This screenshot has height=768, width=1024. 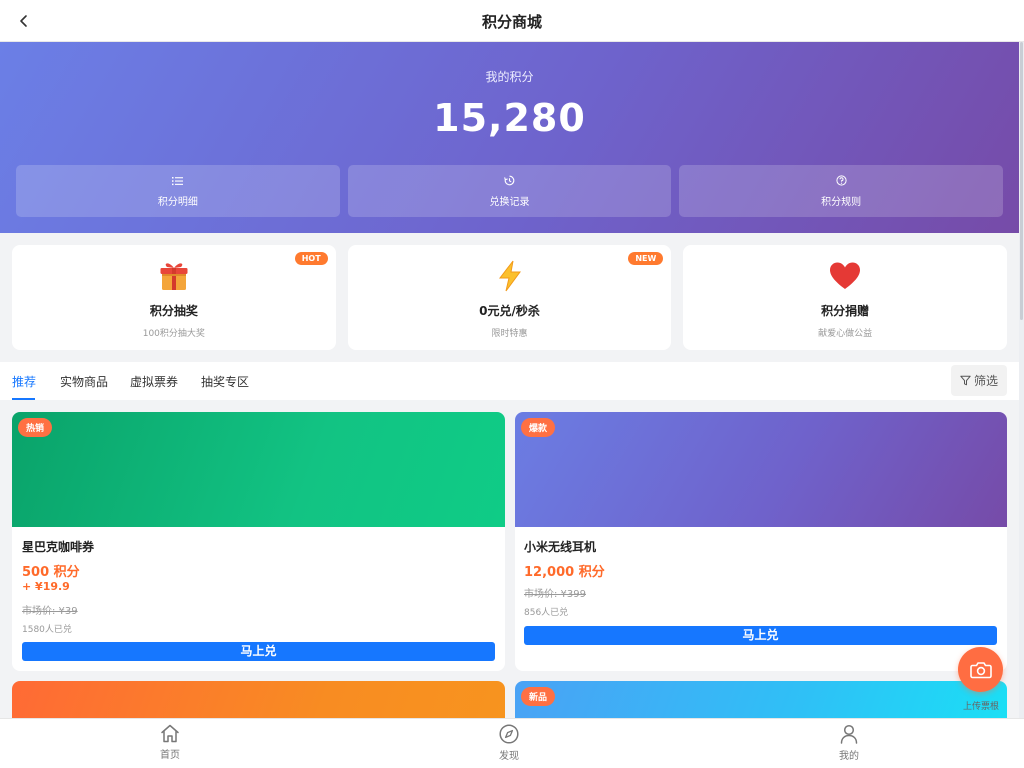 I want to click on new-product-tag: 新品, so click(x=538, y=696).